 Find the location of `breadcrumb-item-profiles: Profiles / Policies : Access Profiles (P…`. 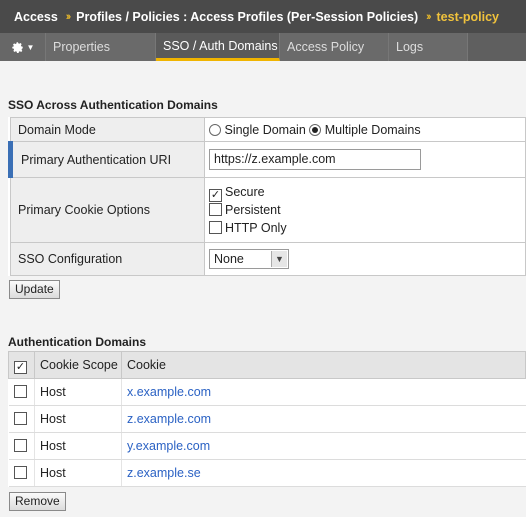

breadcrumb-item-profiles: Profiles / Policies : Access Profiles (P… is located at coordinates (247, 17).